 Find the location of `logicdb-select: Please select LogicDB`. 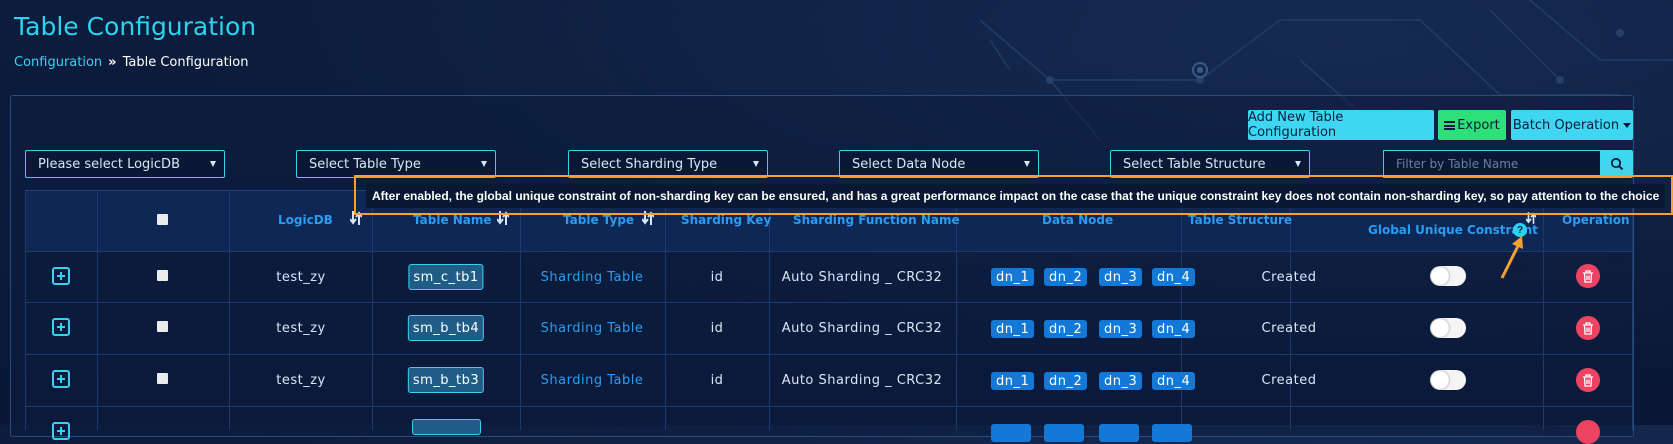

logicdb-select: Please select LogicDB is located at coordinates (125, 164).